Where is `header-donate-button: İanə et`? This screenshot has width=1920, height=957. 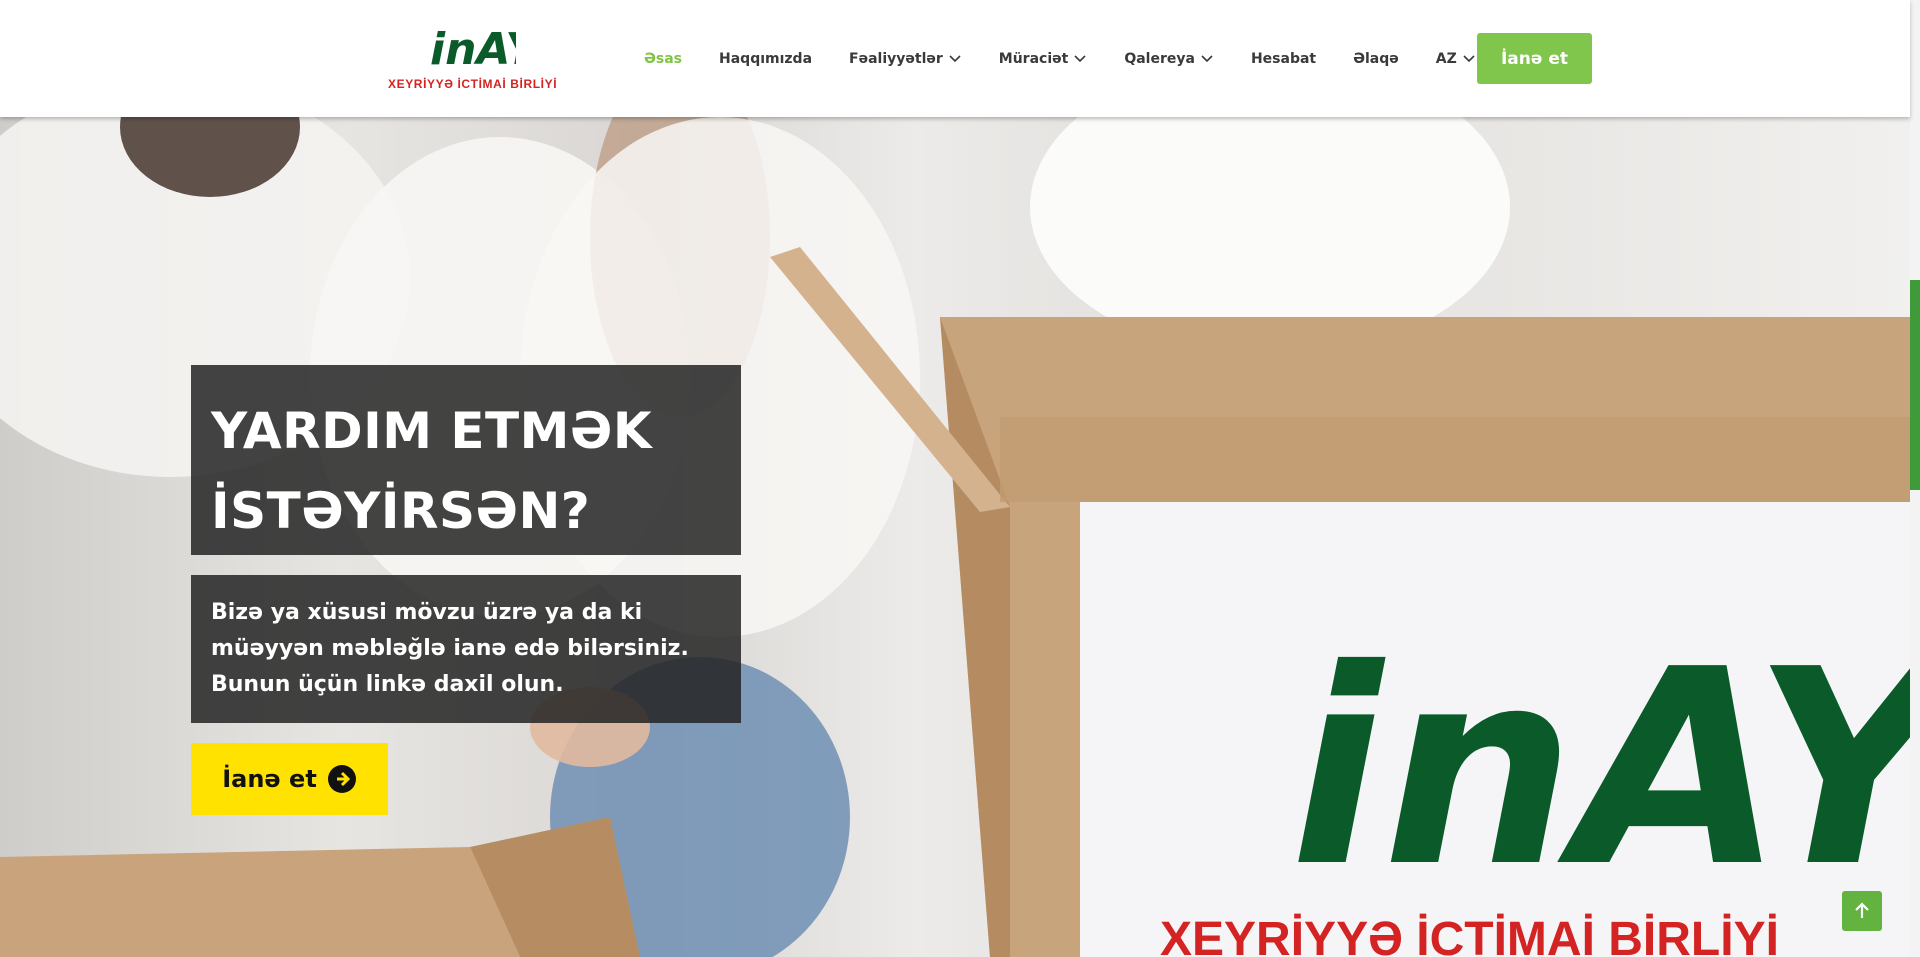
header-donate-button: İanə et is located at coordinates (1534, 58).